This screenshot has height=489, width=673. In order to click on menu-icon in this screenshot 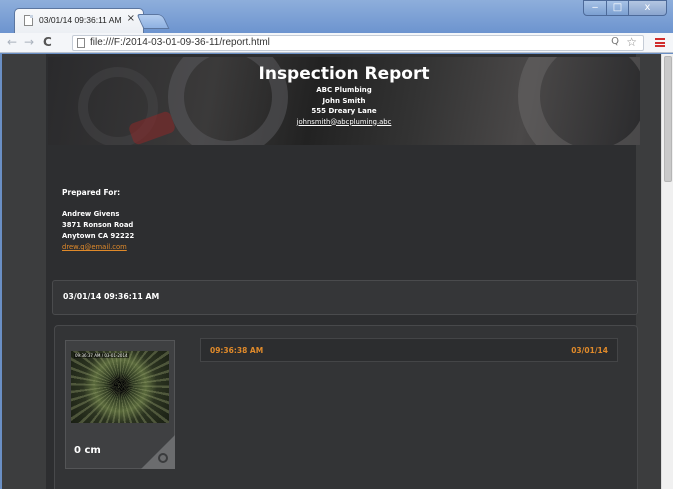, I will do `click(660, 42)`.